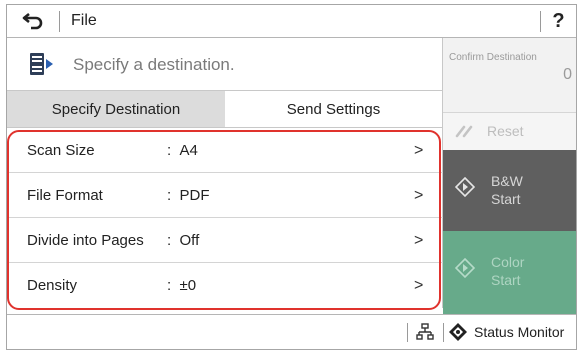 The height and width of the screenshot is (354, 577). I want to click on setting-row-file-format: File Format : PDF >, so click(225, 195).